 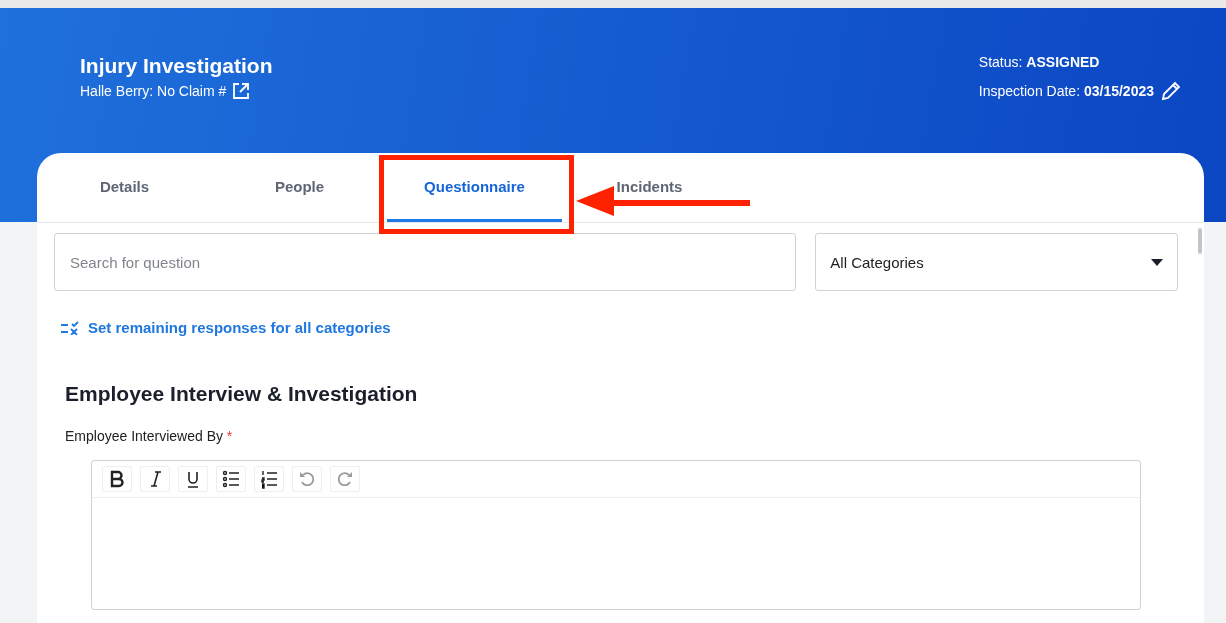 What do you see at coordinates (241, 91) in the screenshot?
I see `external-link-icon` at bounding box center [241, 91].